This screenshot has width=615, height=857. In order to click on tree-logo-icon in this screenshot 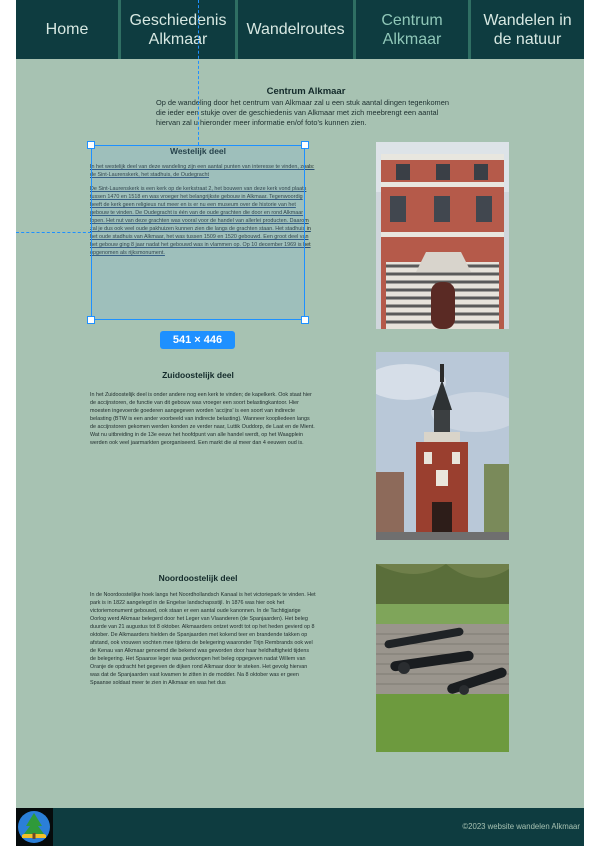, I will do `click(34, 827)`.